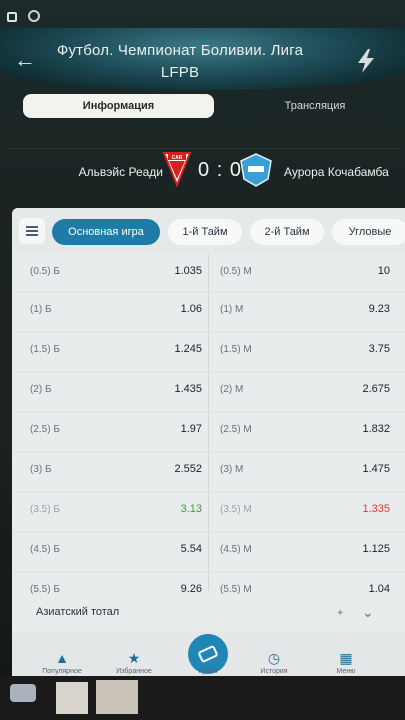 The height and width of the screenshot is (720, 405). Describe the element at coordinates (236, 349) in the screenshot. I see `under-label: (1.5) М` at that location.